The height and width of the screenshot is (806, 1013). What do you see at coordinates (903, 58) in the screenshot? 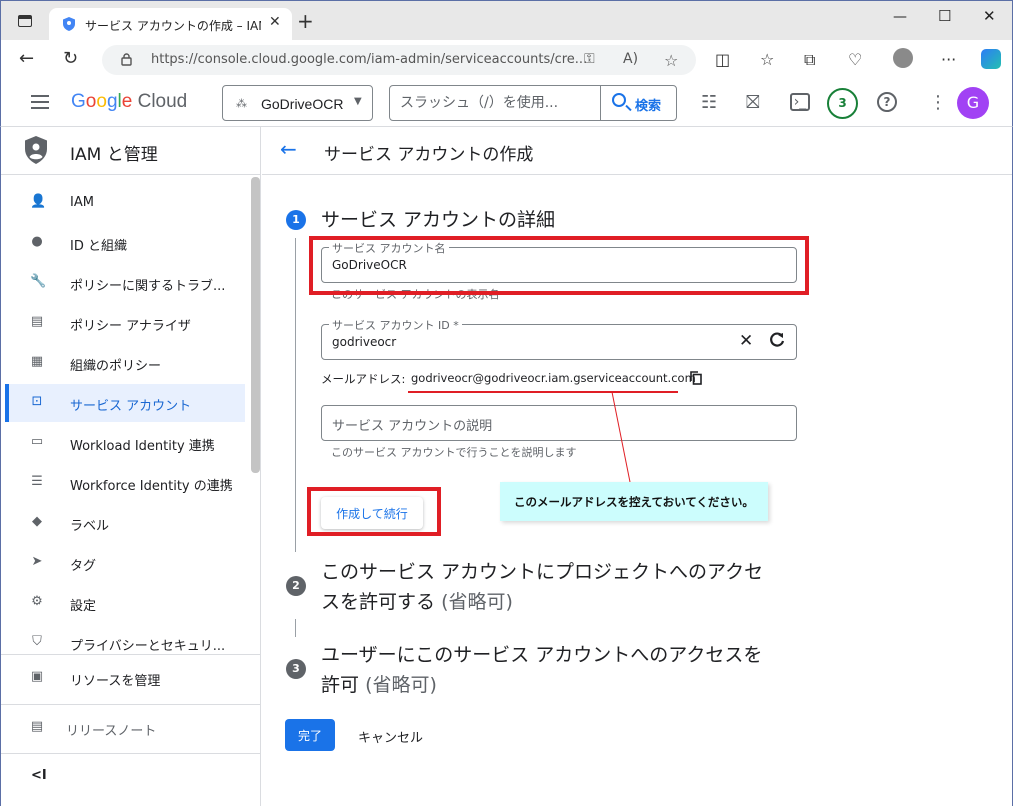
I see `profile-icon` at bounding box center [903, 58].